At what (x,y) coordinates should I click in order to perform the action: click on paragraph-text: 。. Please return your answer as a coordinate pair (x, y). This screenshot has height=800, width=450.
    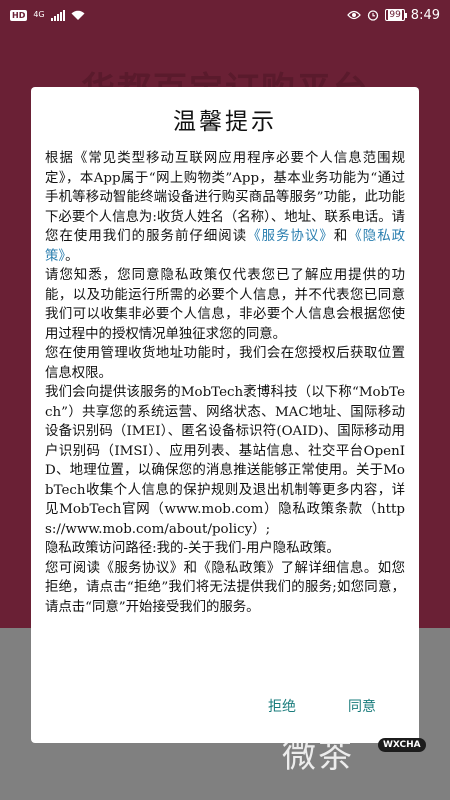
    Looking at the image, I should click on (72, 256).